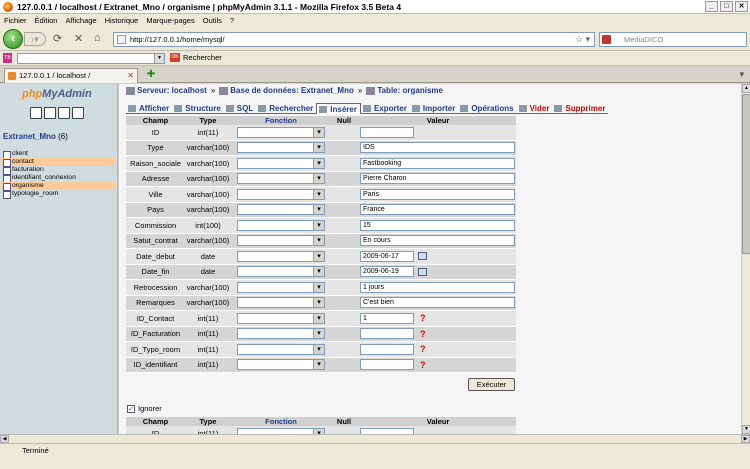 The height and width of the screenshot is (469, 750). What do you see at coordinates (212, 20) in the screenshot?
I see `menu-outils: Outils` at bounding box center [212, 20].